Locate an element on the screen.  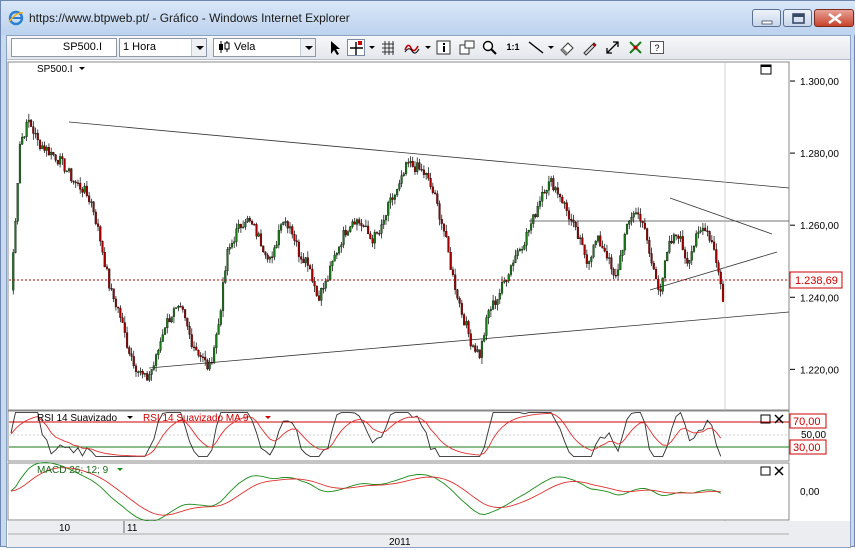
macd-panel is located at coordinates (398, 491).